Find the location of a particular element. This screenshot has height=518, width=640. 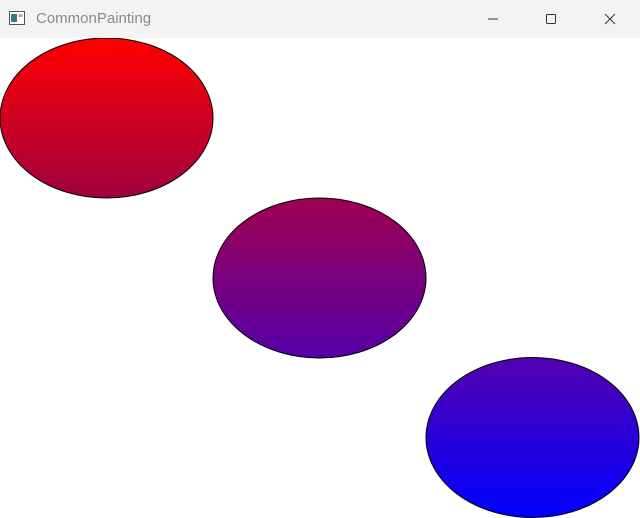

close-icon is located at coordinates (610, 19).